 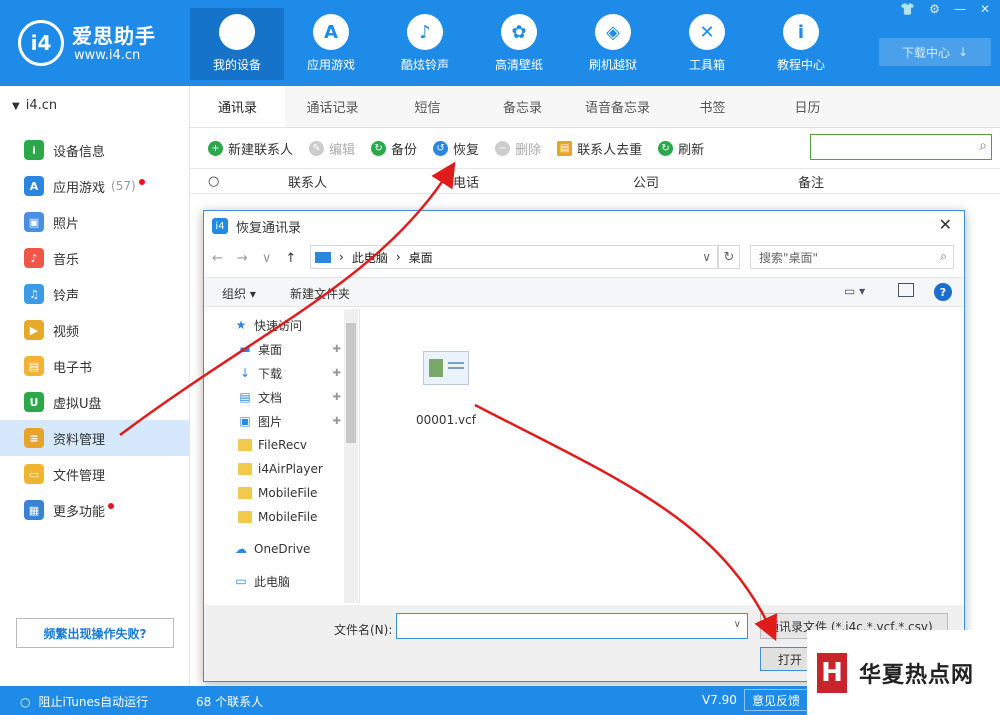 I want to click on tree-item-1: ▬ 桌面 ✚, so click(x=281, y=349).